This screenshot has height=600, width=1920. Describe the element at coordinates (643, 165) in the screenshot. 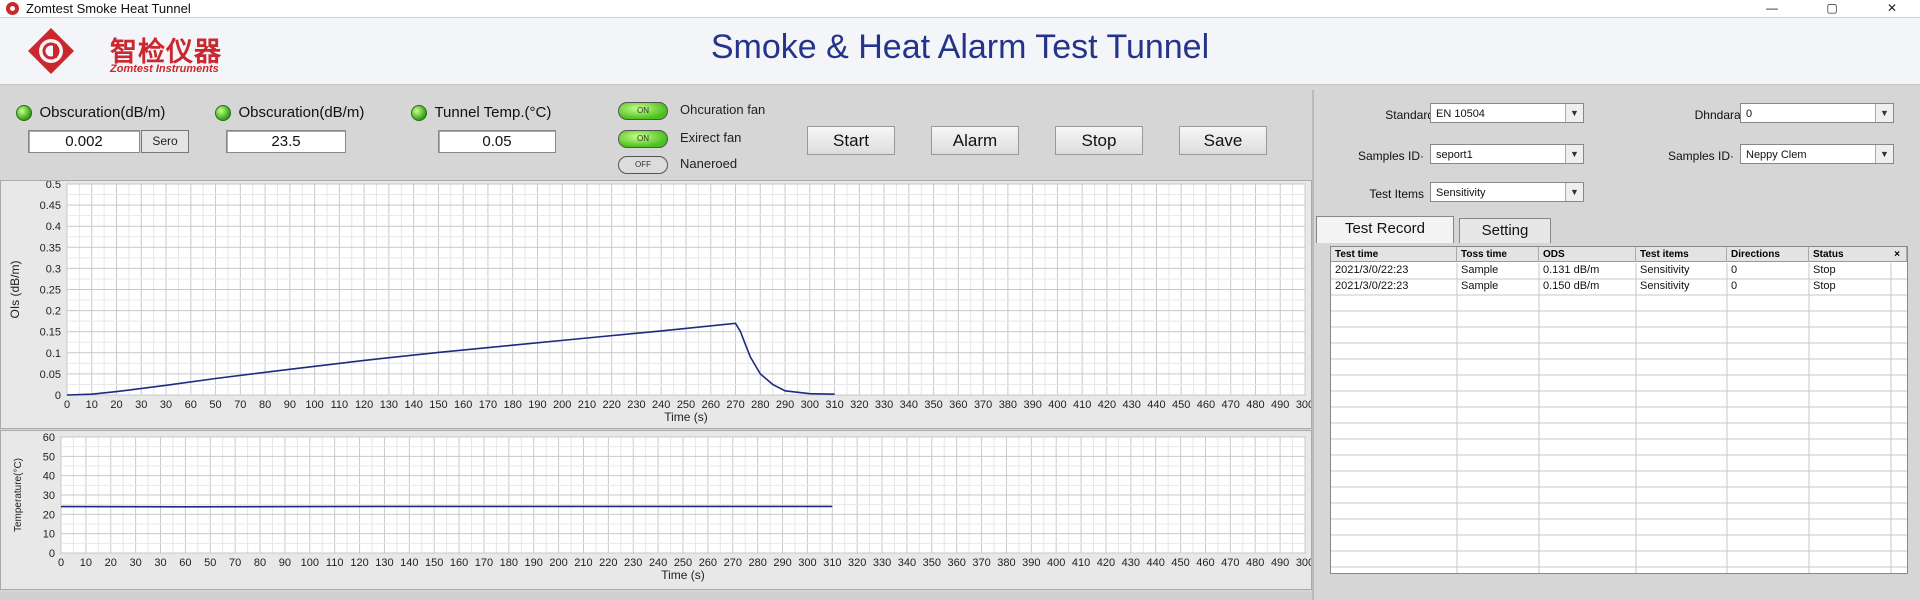

I see `fan-state-pill: OFF` at that location.